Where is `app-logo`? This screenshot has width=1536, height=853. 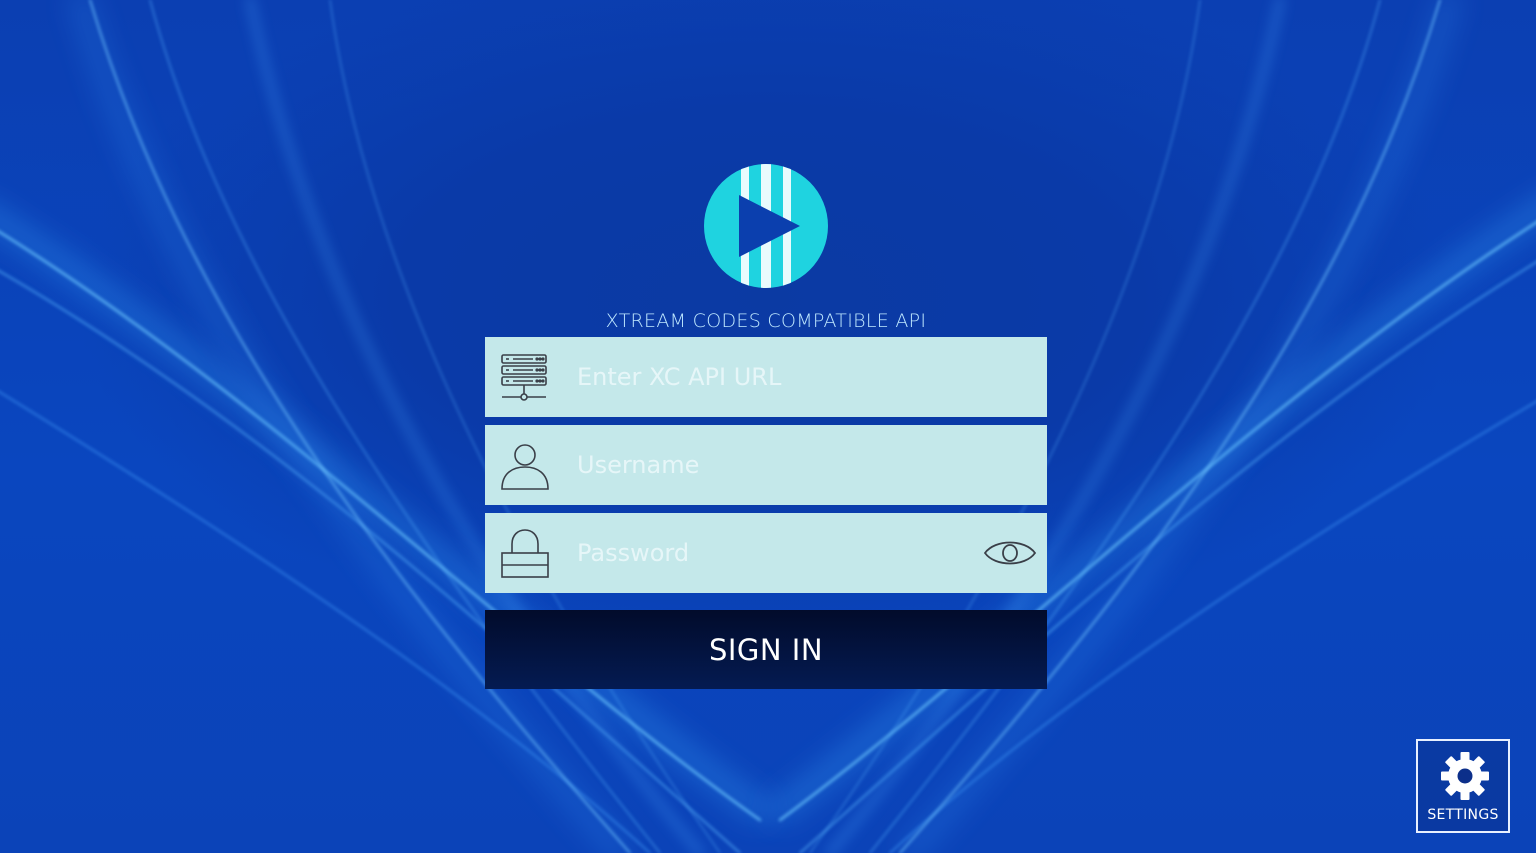
app-logo is located at coordinates (766, 226).